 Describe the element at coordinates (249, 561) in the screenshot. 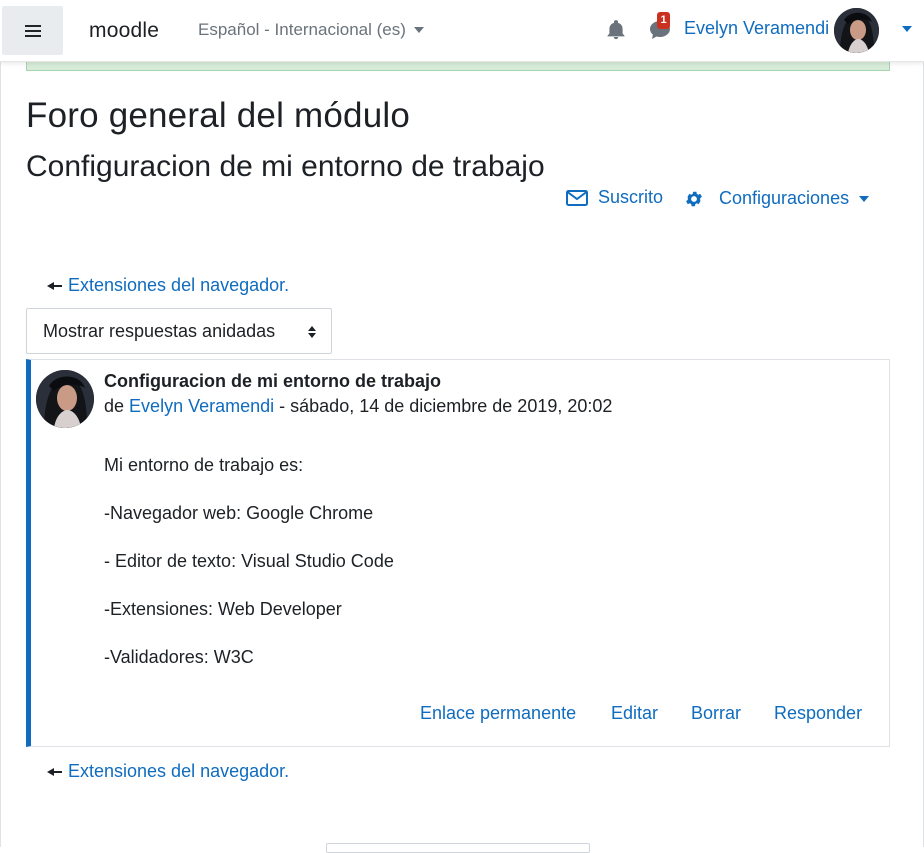

I see `post-body-line: - Editor de texto: Visual Studio Code` at that location.